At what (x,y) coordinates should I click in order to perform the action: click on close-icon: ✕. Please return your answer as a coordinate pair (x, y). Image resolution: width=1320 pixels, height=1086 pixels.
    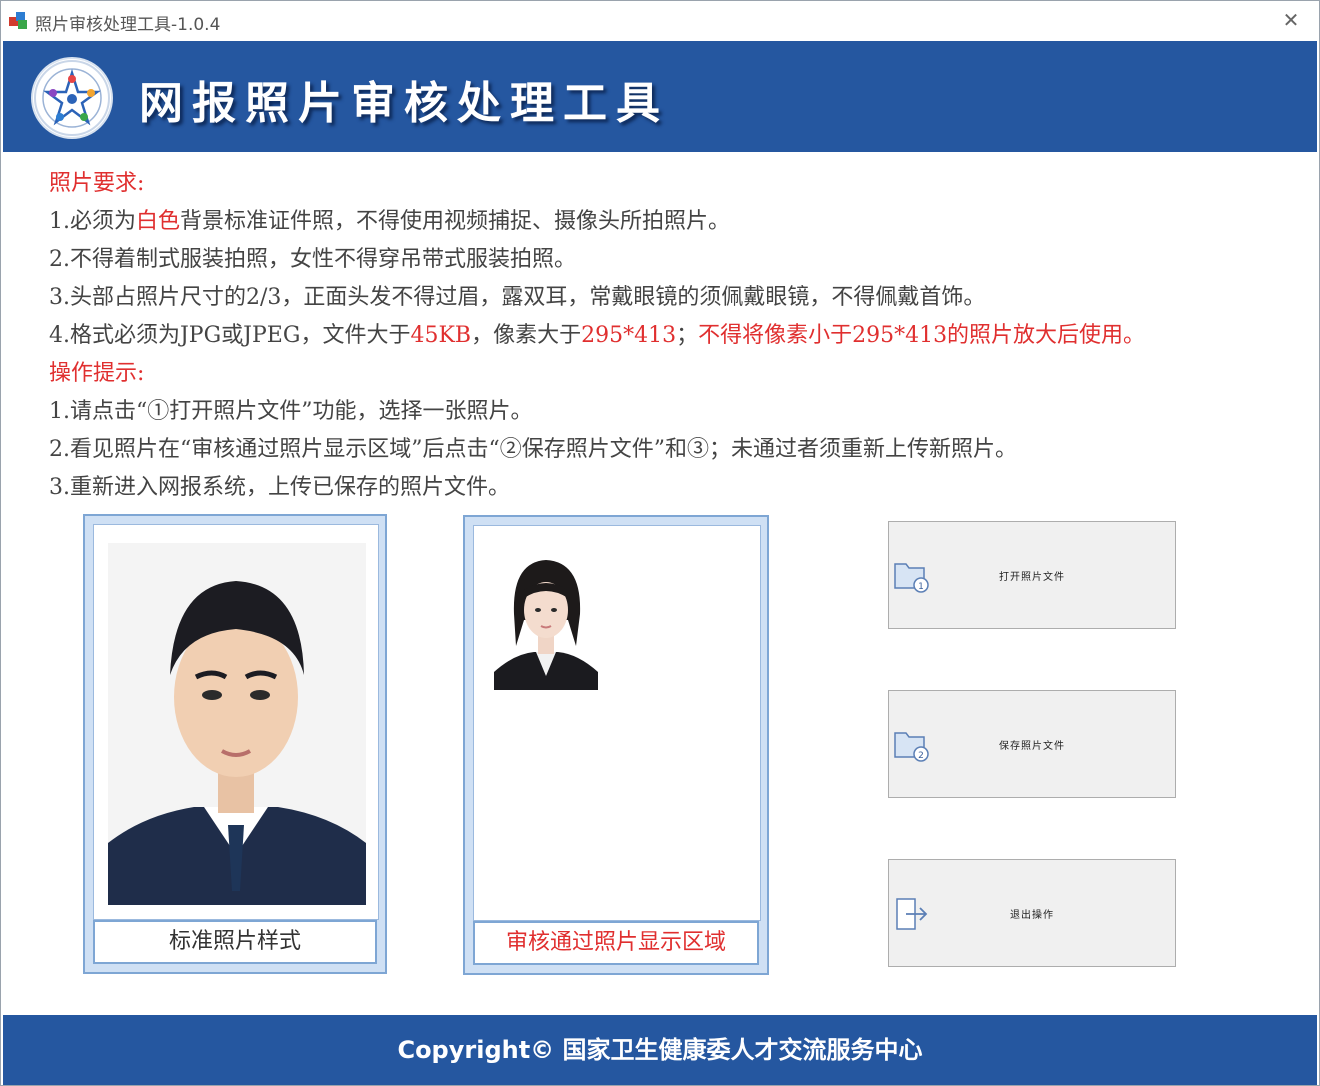
    Looking at the image, I should click on (1291, 20).